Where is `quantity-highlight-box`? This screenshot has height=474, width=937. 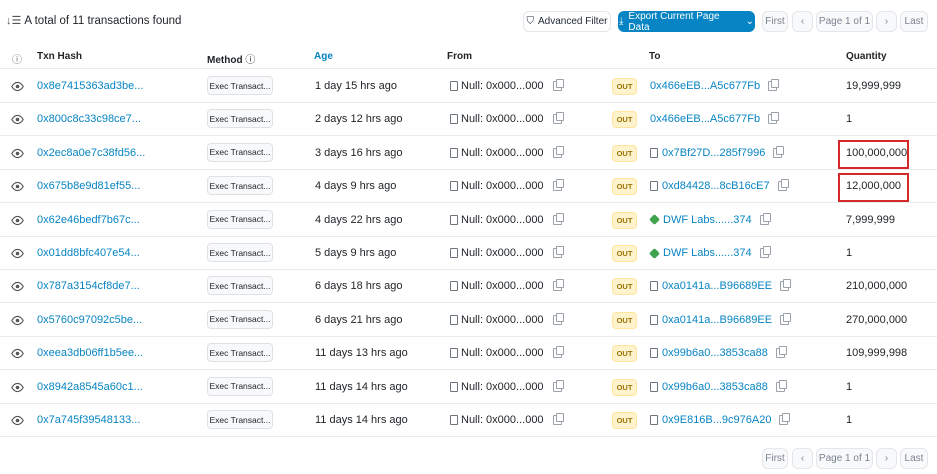 quantity-highlight-box is located at coordinates (873, 188).